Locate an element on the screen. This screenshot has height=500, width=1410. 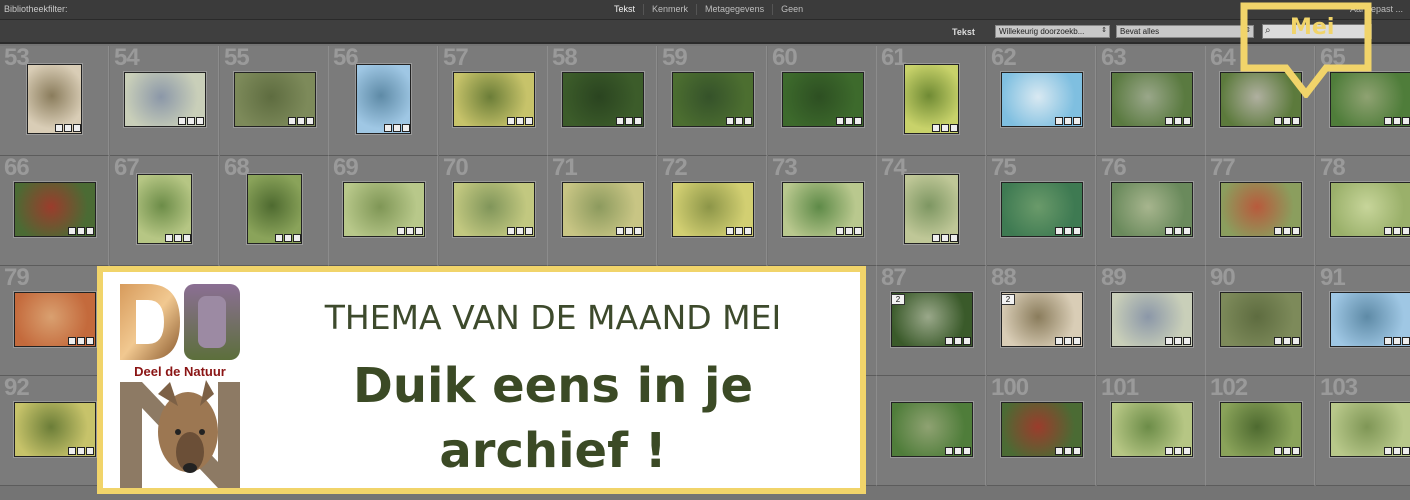
grid-cell: 66 is located at coordinates (54, 211).